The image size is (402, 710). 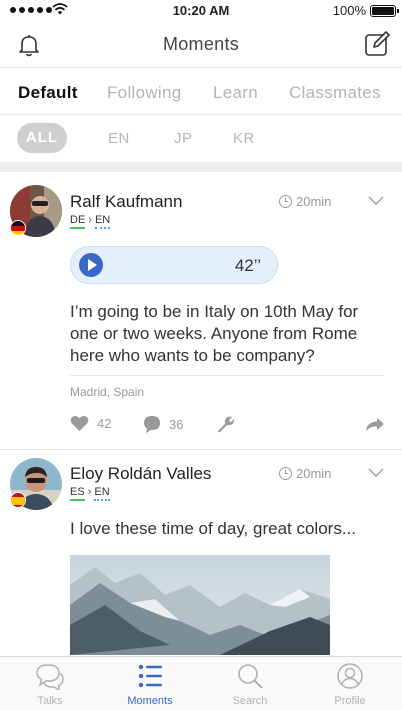 What do you see at coordinates (126, 202) in the screenshot?
I see `author-name: Ralf Kaufmann` at bounding box center [126, 202].